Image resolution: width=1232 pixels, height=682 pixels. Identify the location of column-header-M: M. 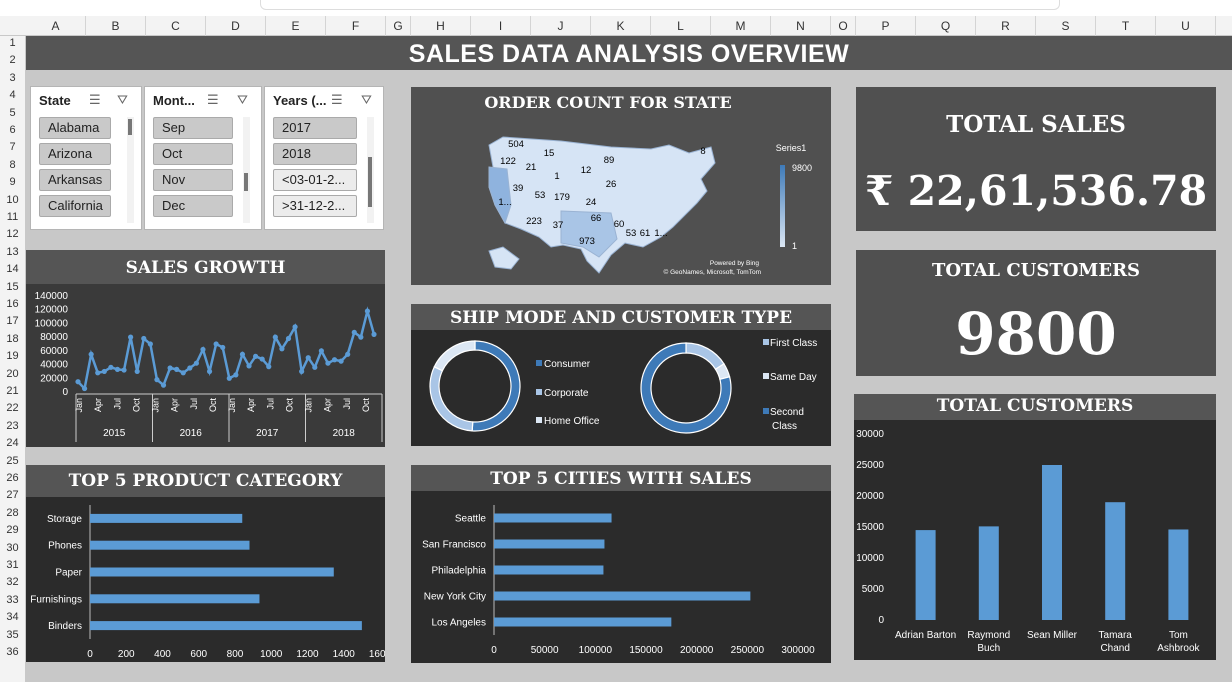
(741, 26).